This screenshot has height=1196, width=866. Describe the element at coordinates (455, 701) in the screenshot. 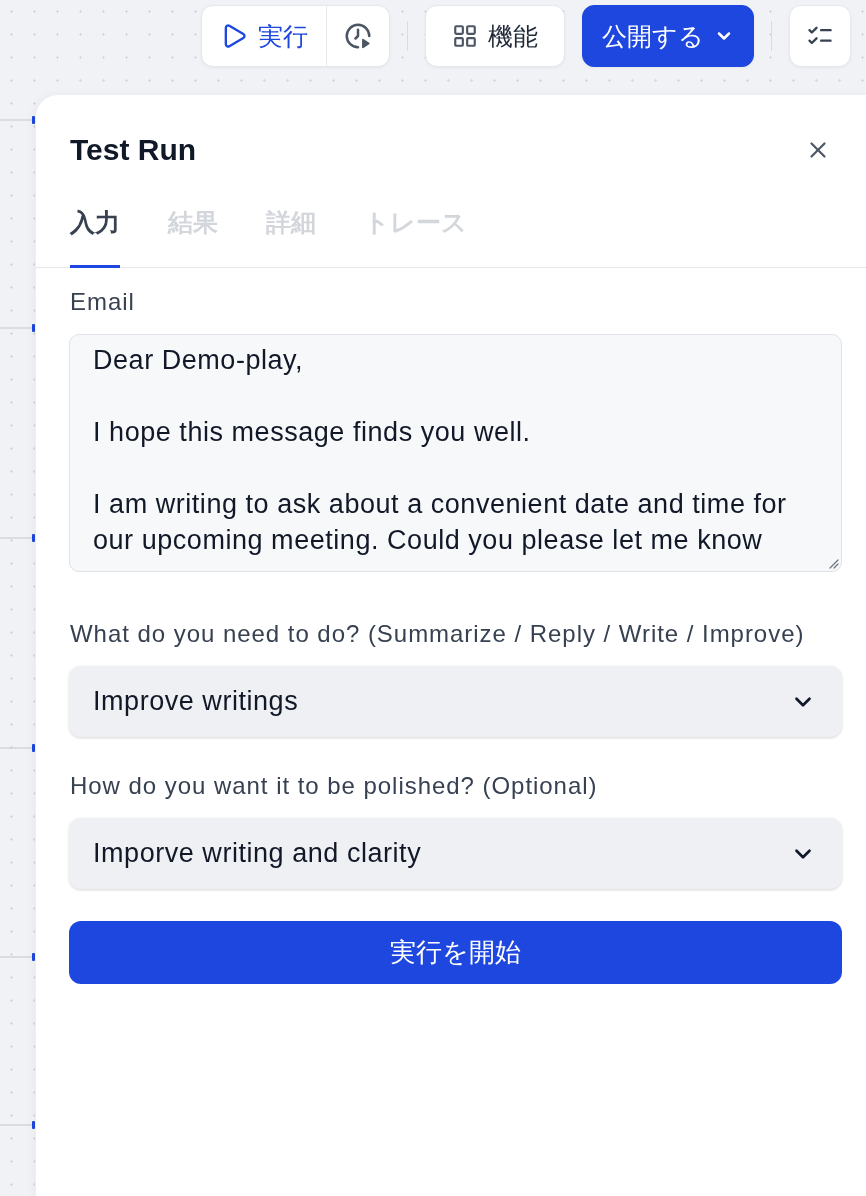

I see `dropdown: Improve writings` at that location.